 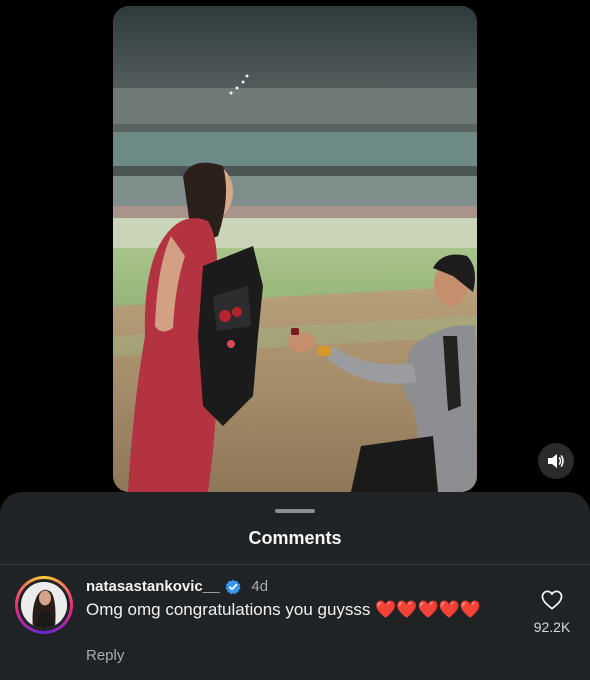 What do you see at coordinates (233, 587) in the screenshot?
I see `verified-badge-icon` at bounding box center [233, 587].